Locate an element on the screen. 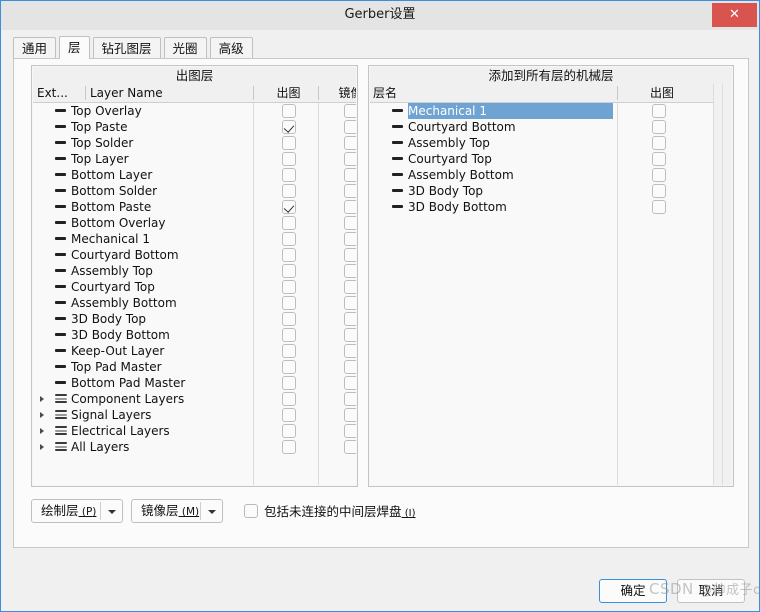 This screenshot has height=612, width=760. layer-name: 3D Body Top is located at coordinates (108, 319).